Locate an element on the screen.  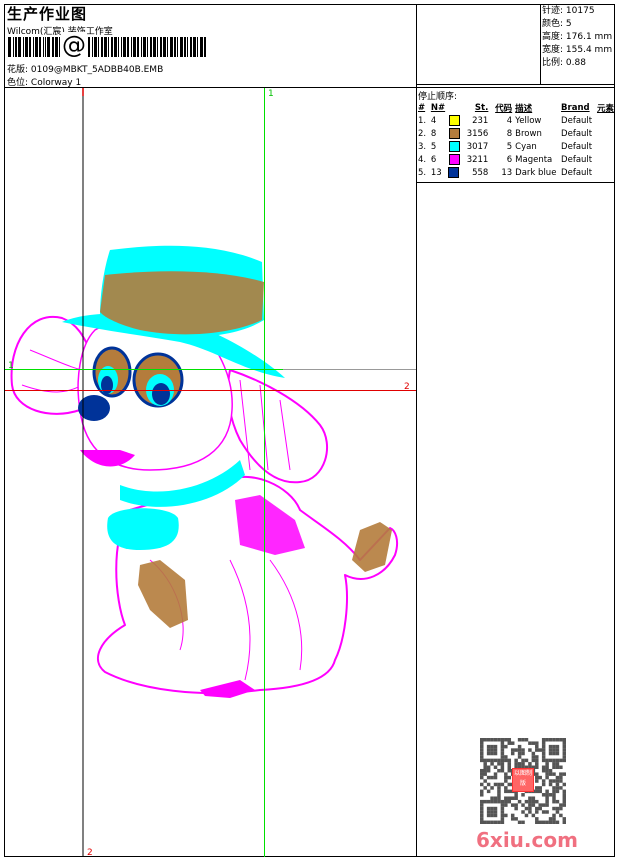
foot-patch is located at coordinates (227, 689).